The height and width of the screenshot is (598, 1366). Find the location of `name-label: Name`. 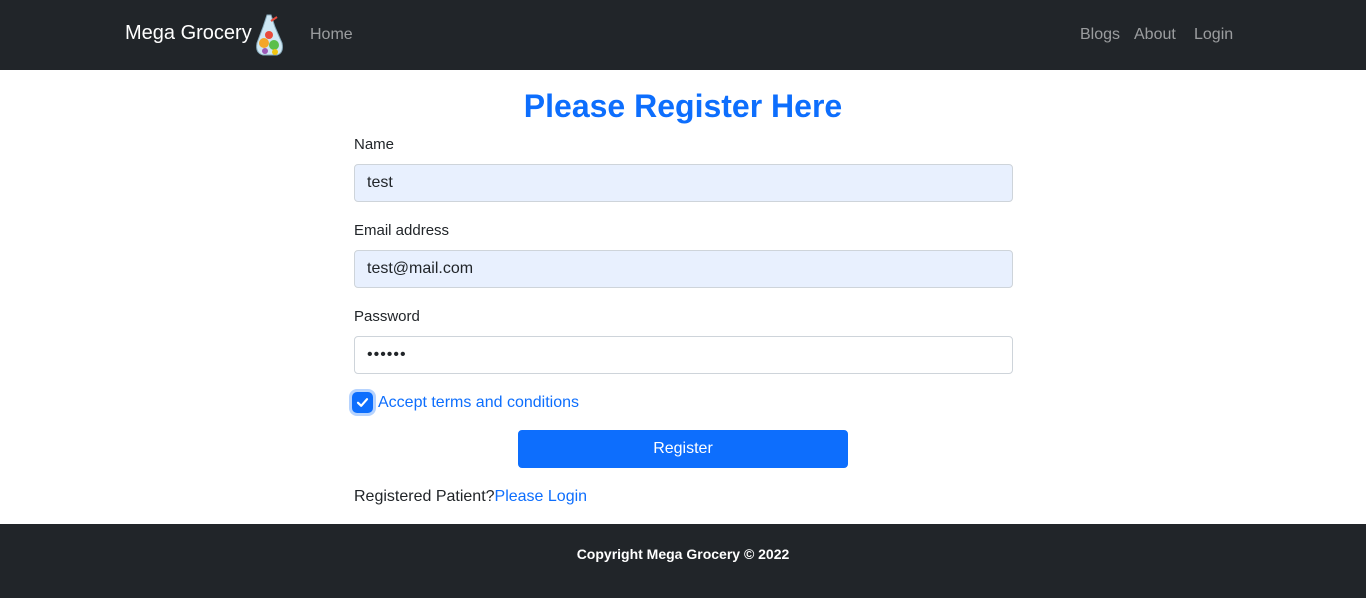

name-label: Name is located at coordinates (374, 144).